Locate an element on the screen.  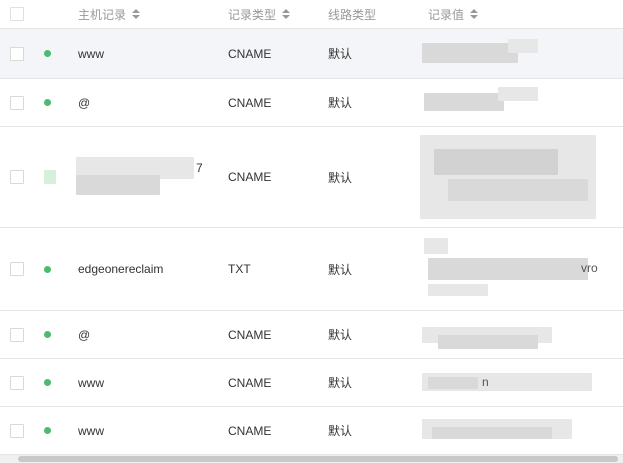
host-record-cell: 7 is located at coordinates (147, 177).